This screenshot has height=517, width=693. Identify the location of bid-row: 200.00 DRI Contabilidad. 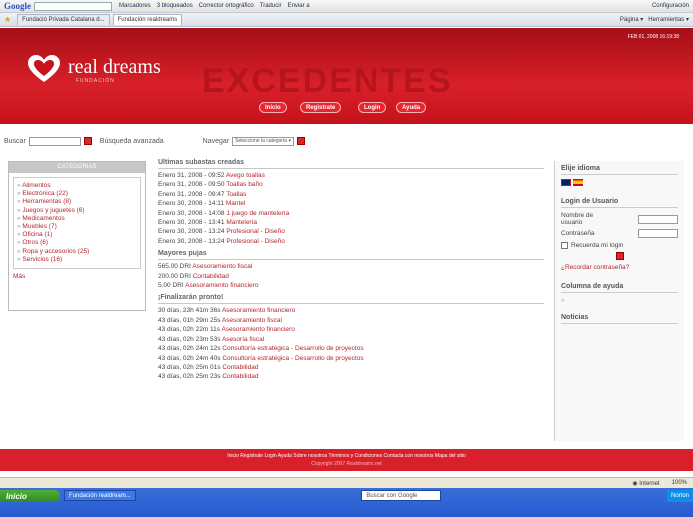
(351, 276).